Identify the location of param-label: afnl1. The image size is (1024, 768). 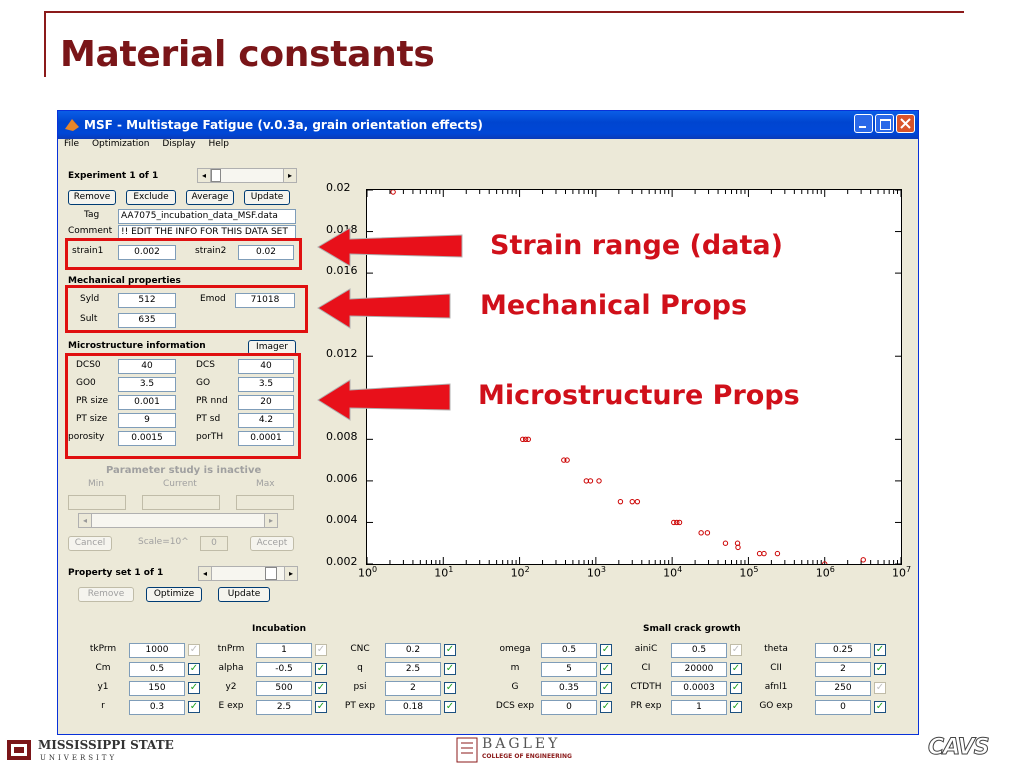
(776, 687).